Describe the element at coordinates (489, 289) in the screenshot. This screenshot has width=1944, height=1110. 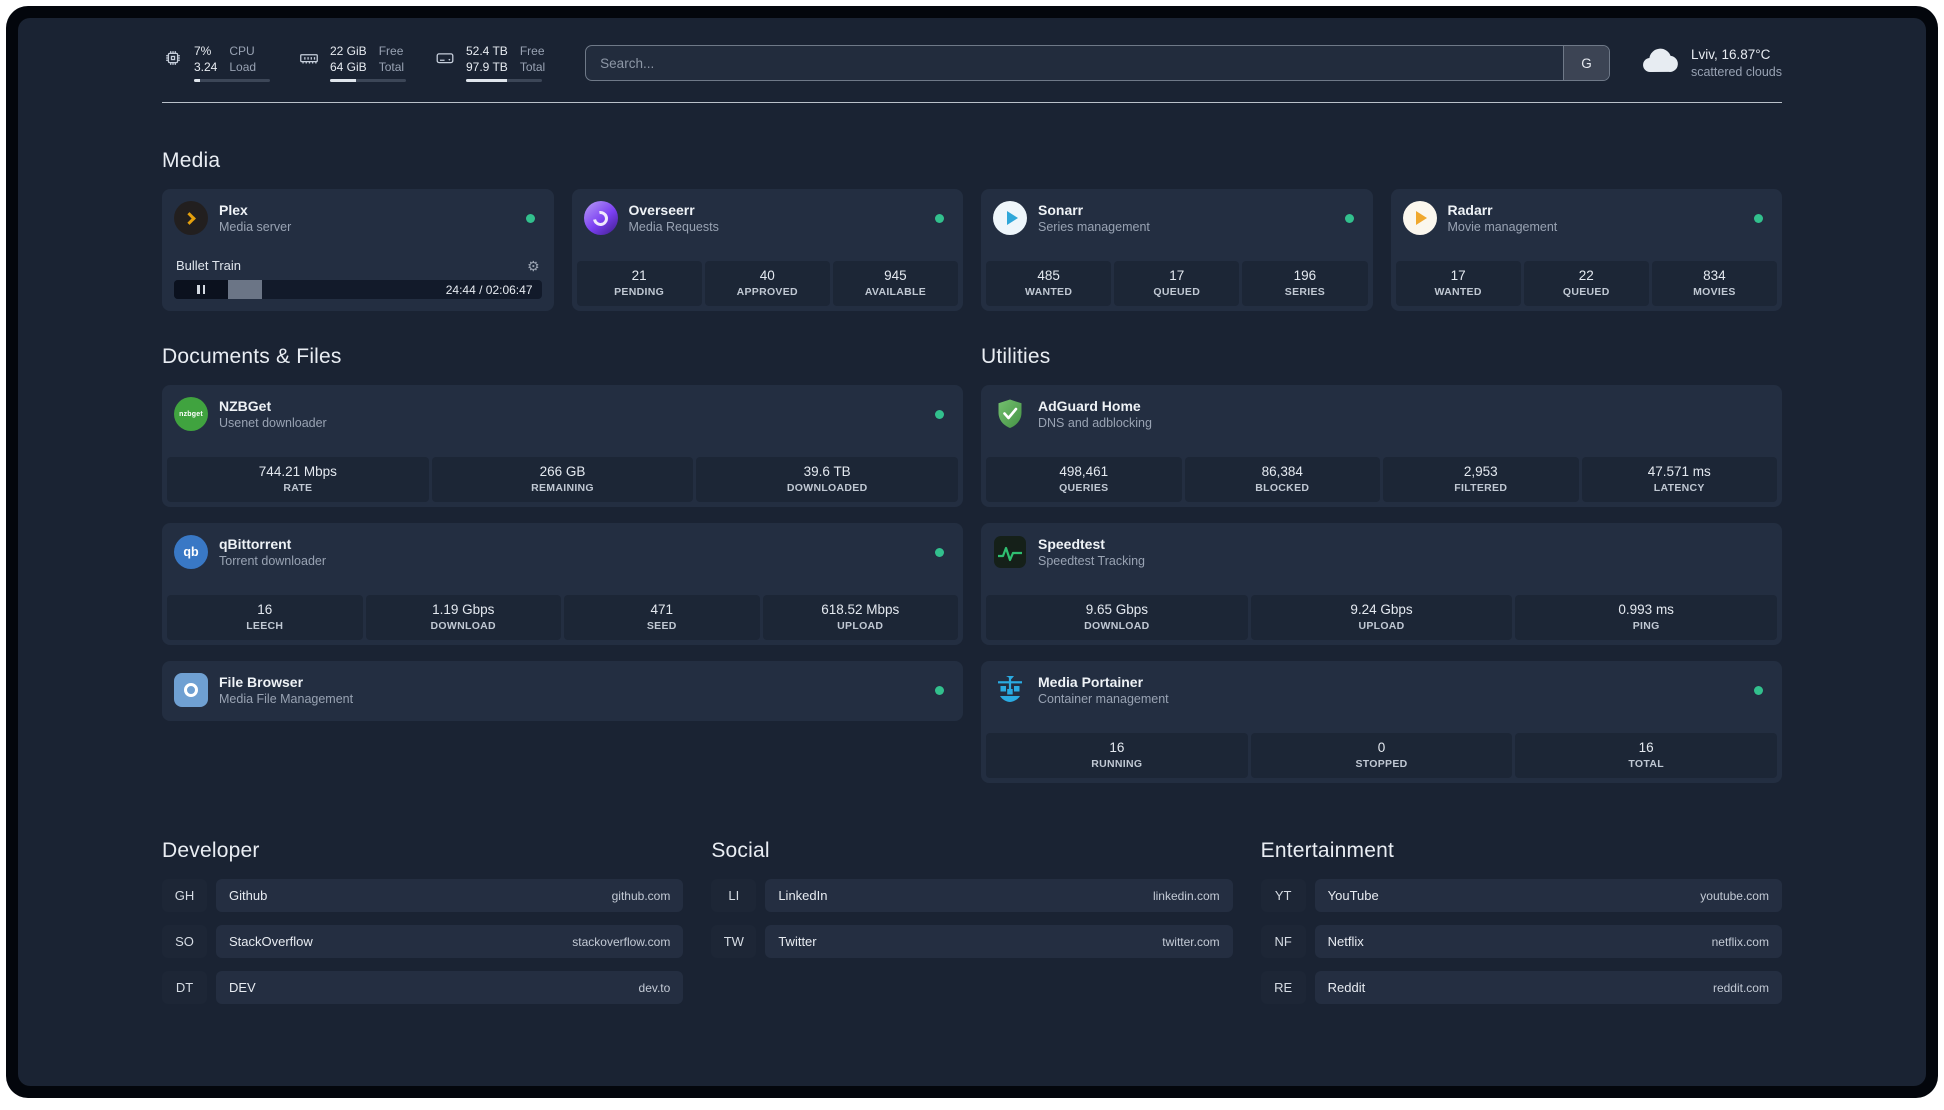
I see `player-time: 24:44 / 02:06:47` at that location.